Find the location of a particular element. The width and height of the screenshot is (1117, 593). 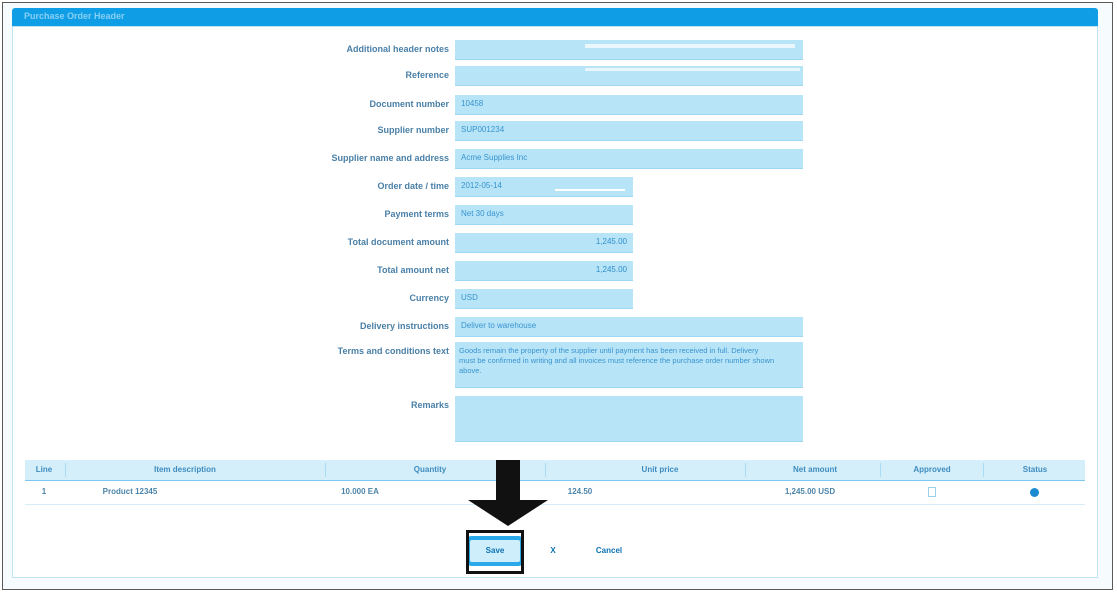

column-header-net-amount: Net amount is located at coordinates (815, 469).